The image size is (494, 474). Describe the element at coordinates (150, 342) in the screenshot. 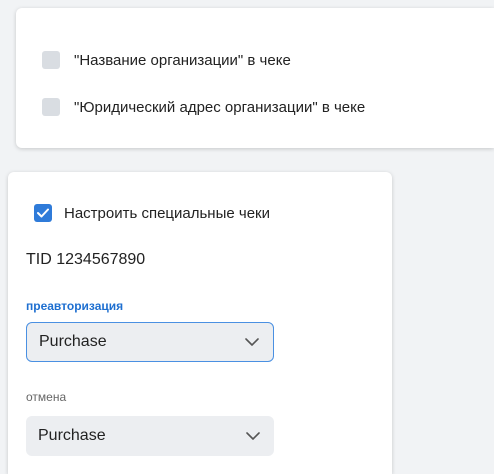

I see `preauth-select: Purchase` at that location.